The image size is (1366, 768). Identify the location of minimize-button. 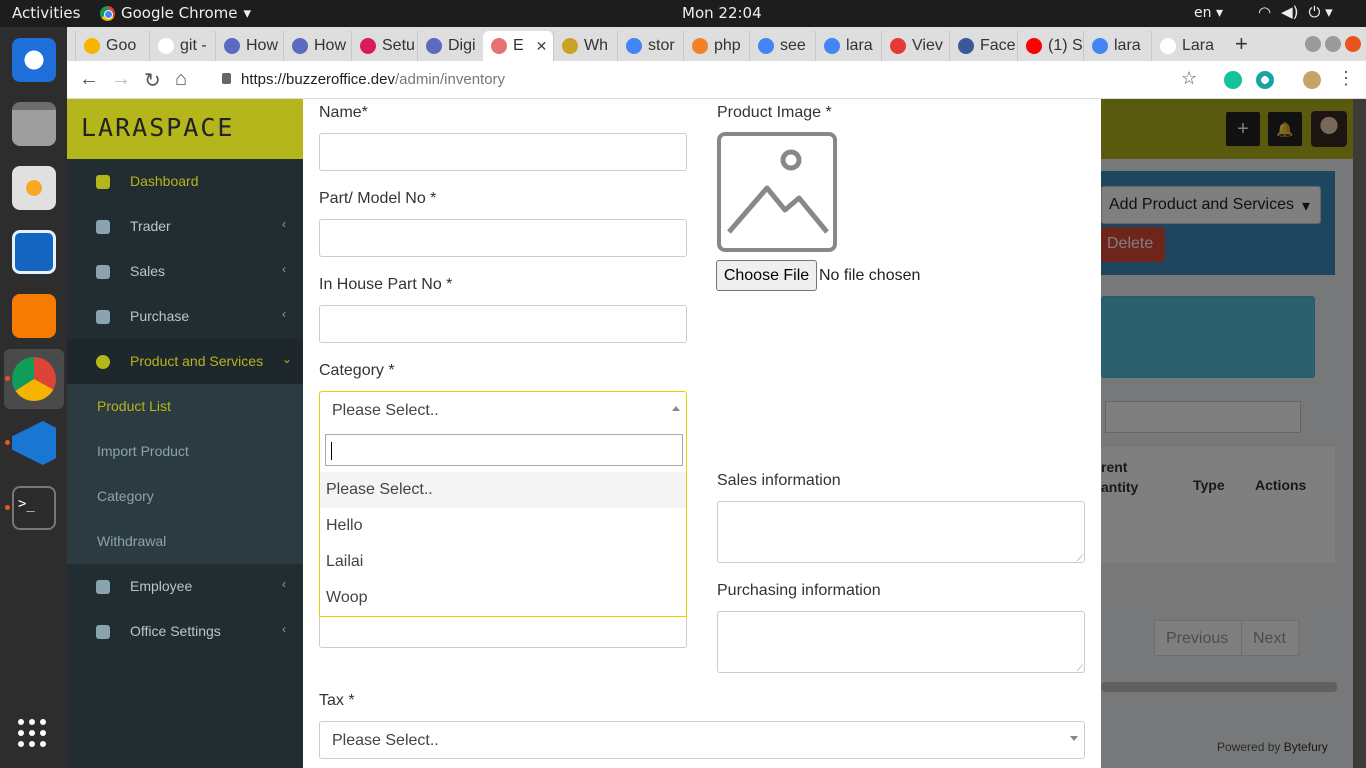
(1313, 44).